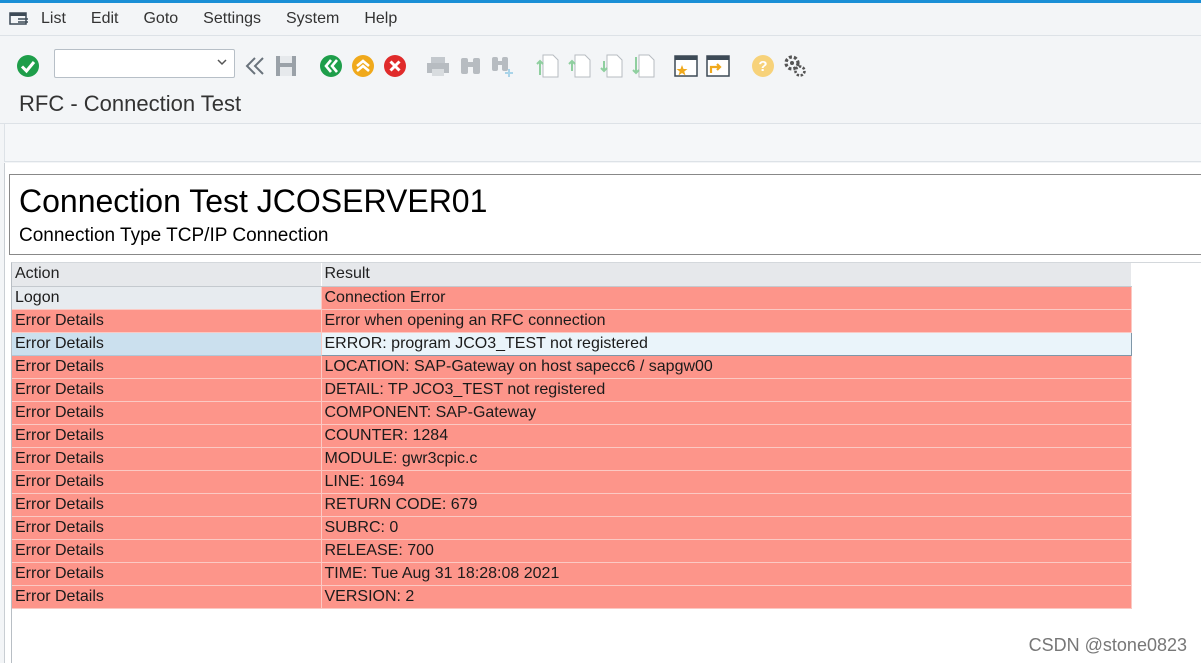 The height and width of the screenshot is (663, 1201). What do you see at coordinates (726, 597) in the screenshot?
I see `result-cell: VERSION: 2` at bounding box center [726, 597].